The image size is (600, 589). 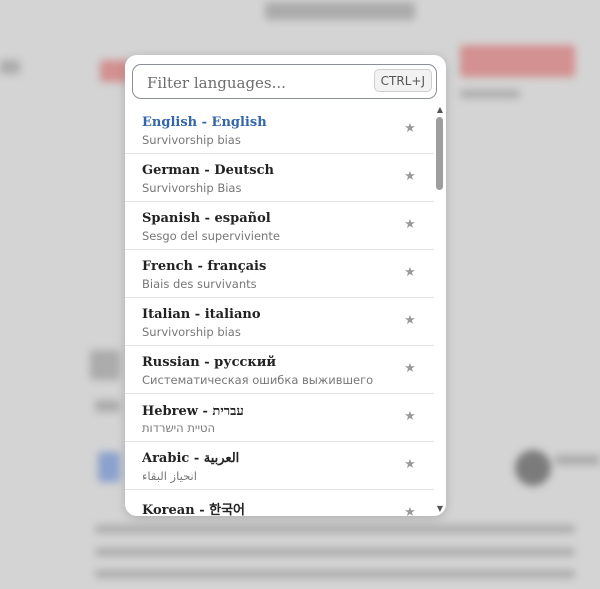 I want to click on scrollbar-thumb, so click(x=439, y=153).